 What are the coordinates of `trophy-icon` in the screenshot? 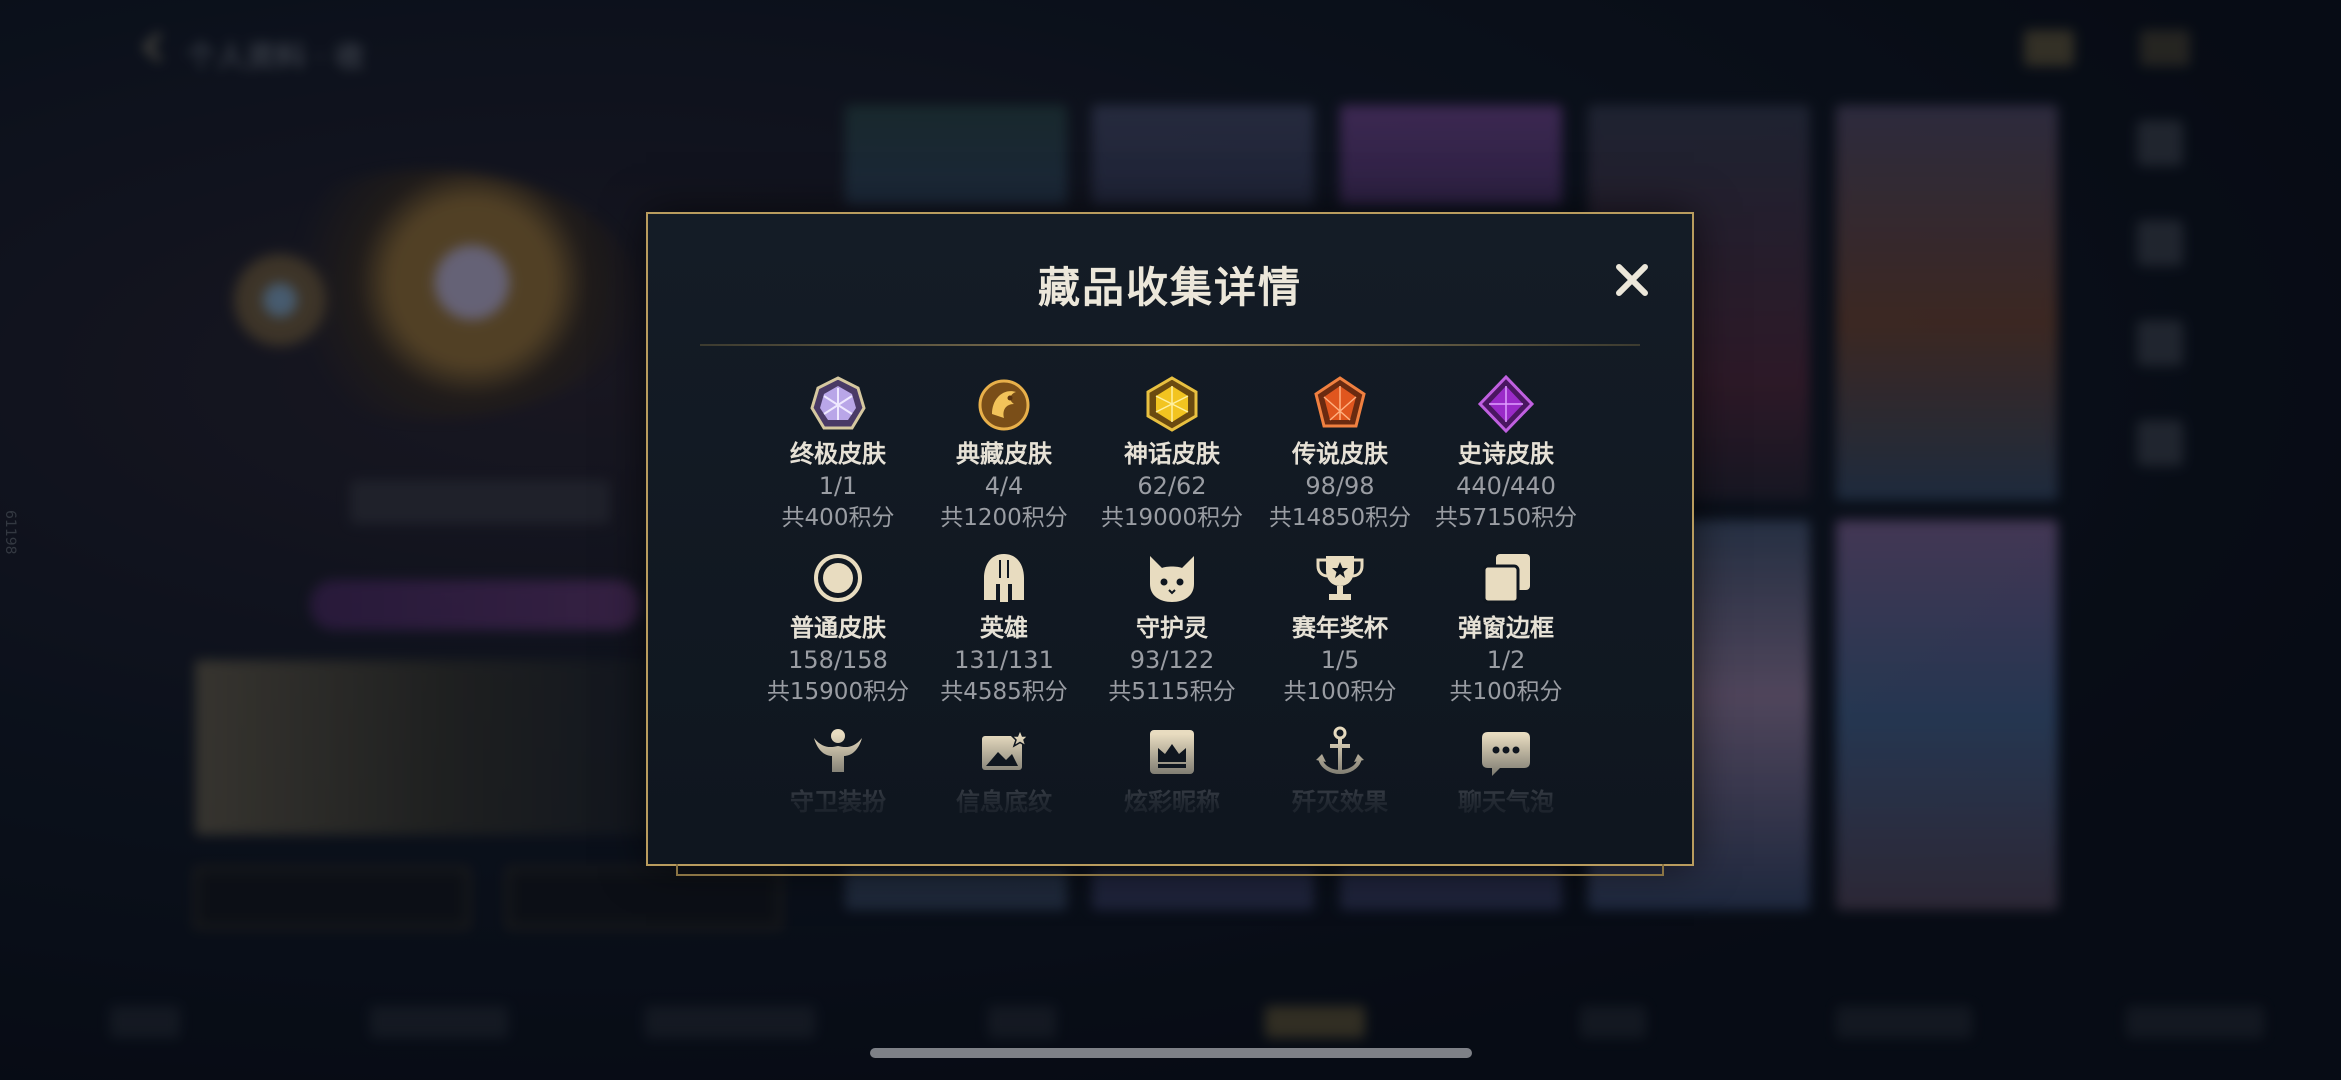 It's located at (1340, 578).